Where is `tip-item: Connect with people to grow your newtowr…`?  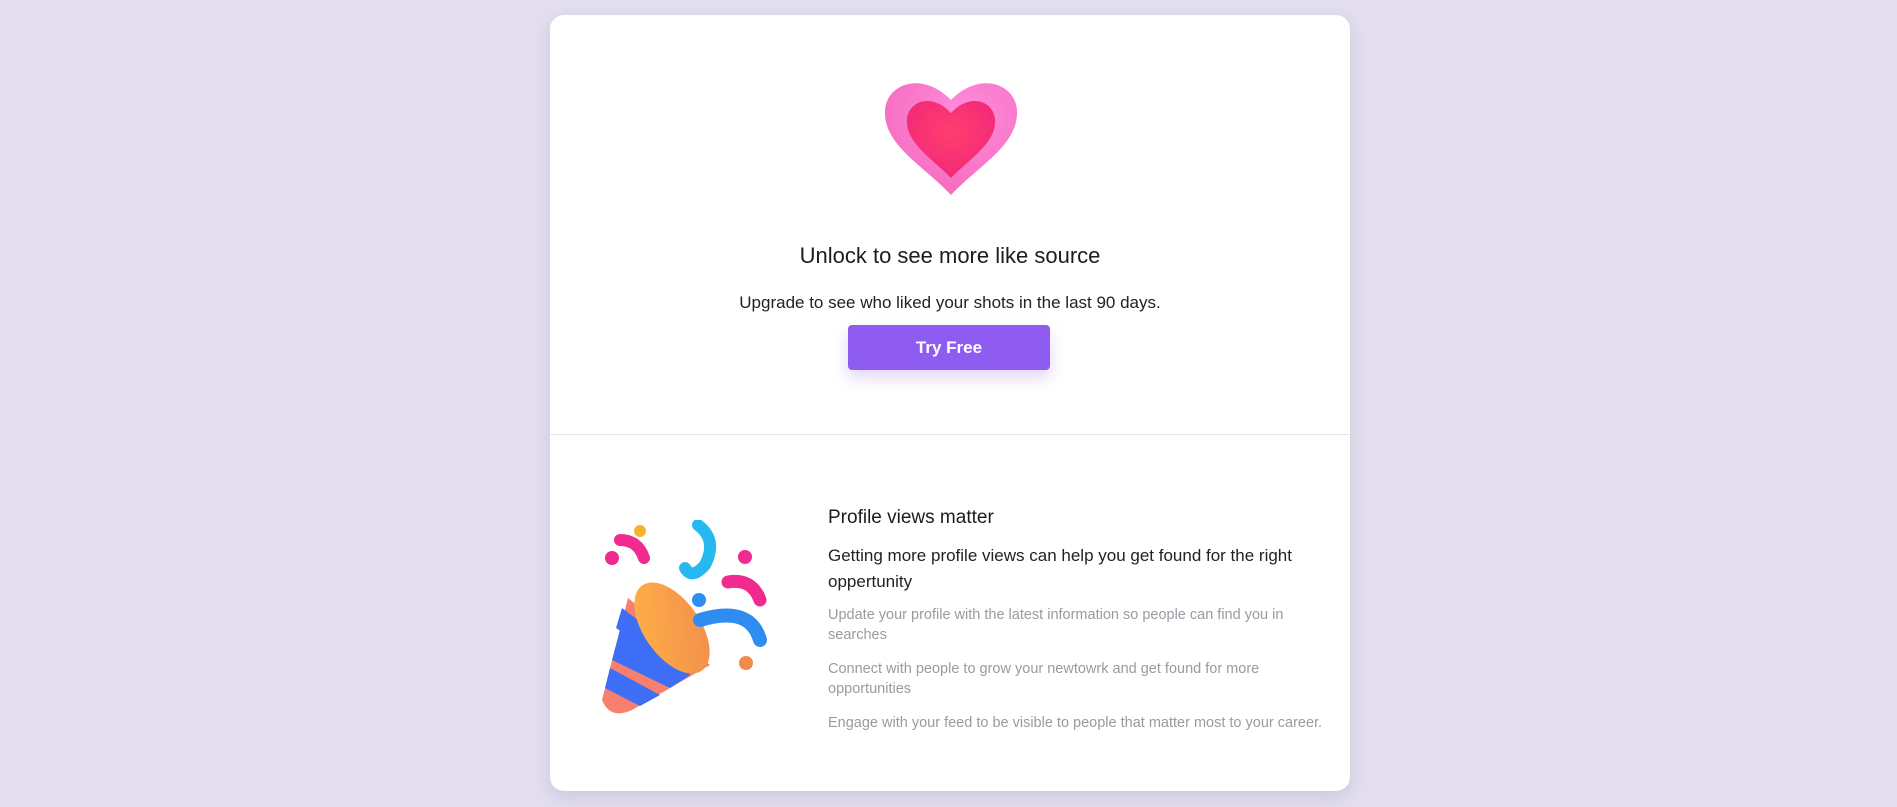 tip-item: Connect with people to grow your newtowr… is located at coordinates (1044, 679).